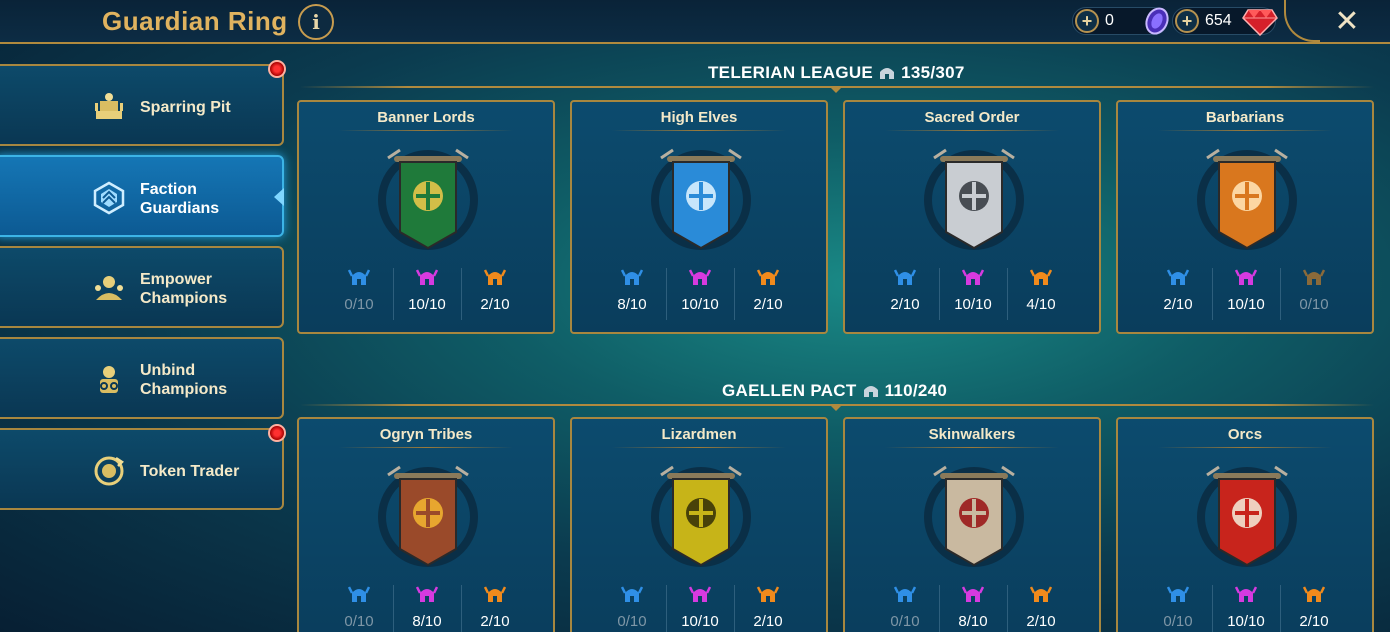 The width and height of the screenshot is (1390, 632). Describe the element at coordinates (836, 73) in the screenshot. I see `league-header: TELERIAN LEAGUE 135/307` at that location.